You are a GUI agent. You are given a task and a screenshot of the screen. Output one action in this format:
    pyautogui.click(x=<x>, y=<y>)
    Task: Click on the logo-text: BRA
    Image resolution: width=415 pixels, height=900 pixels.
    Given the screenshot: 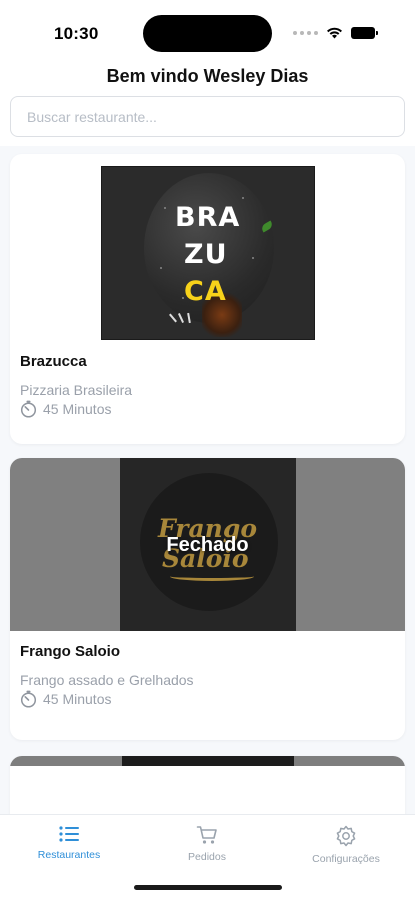 What is the action you would take?
    pyautogui.click(x=208, y=217)
    